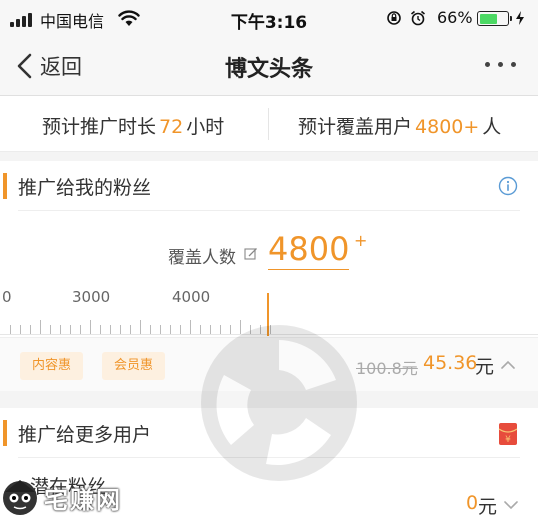 This screenshot has width=538, height=516. I want to click on section-header: 推广给我的粉丝, so click(269, 186).